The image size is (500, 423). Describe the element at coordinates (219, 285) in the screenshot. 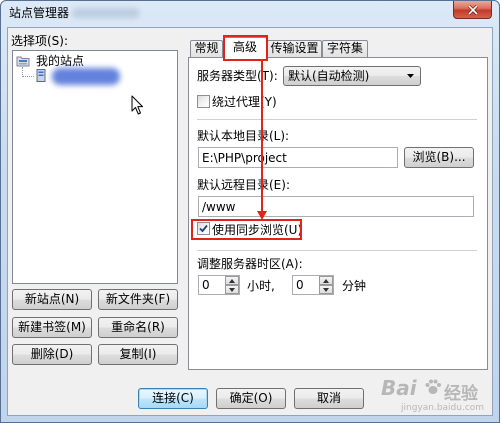

I see `hours-spinner` at that location.